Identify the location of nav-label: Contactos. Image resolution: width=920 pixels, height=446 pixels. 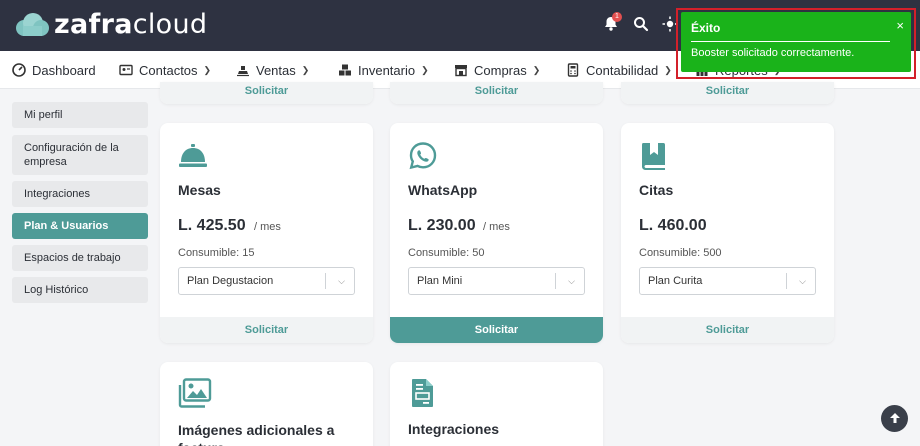
(168, 70).